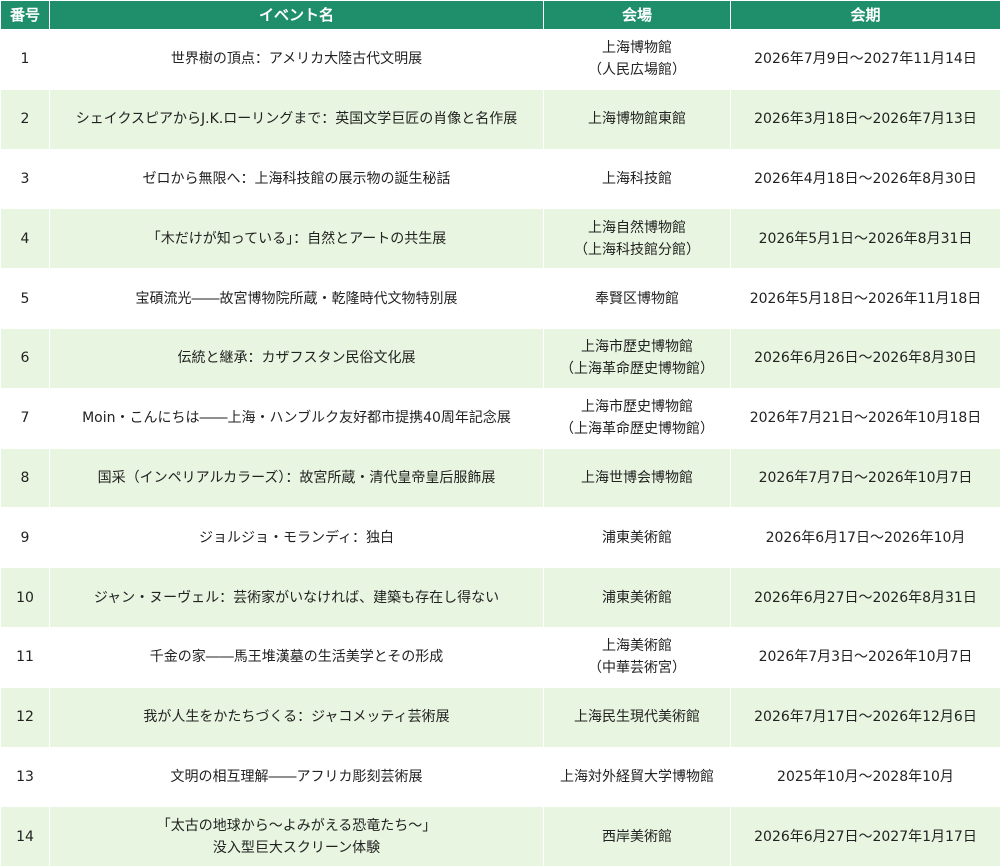  What do you see at coordinates (865, 418) in the screenshot?
I see `cell-period: 2026年7月21日～2026年10月18日` at bounding box center [865, 418].